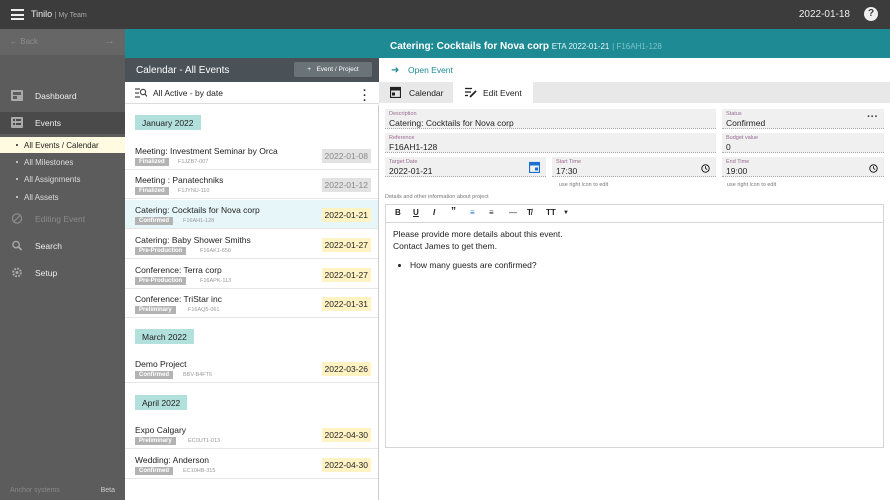 The image size is (890, 500). What do you see at coordinates (17, 14) in the screenshot?
I see `menu-icon` at bounding box center [17, 14].